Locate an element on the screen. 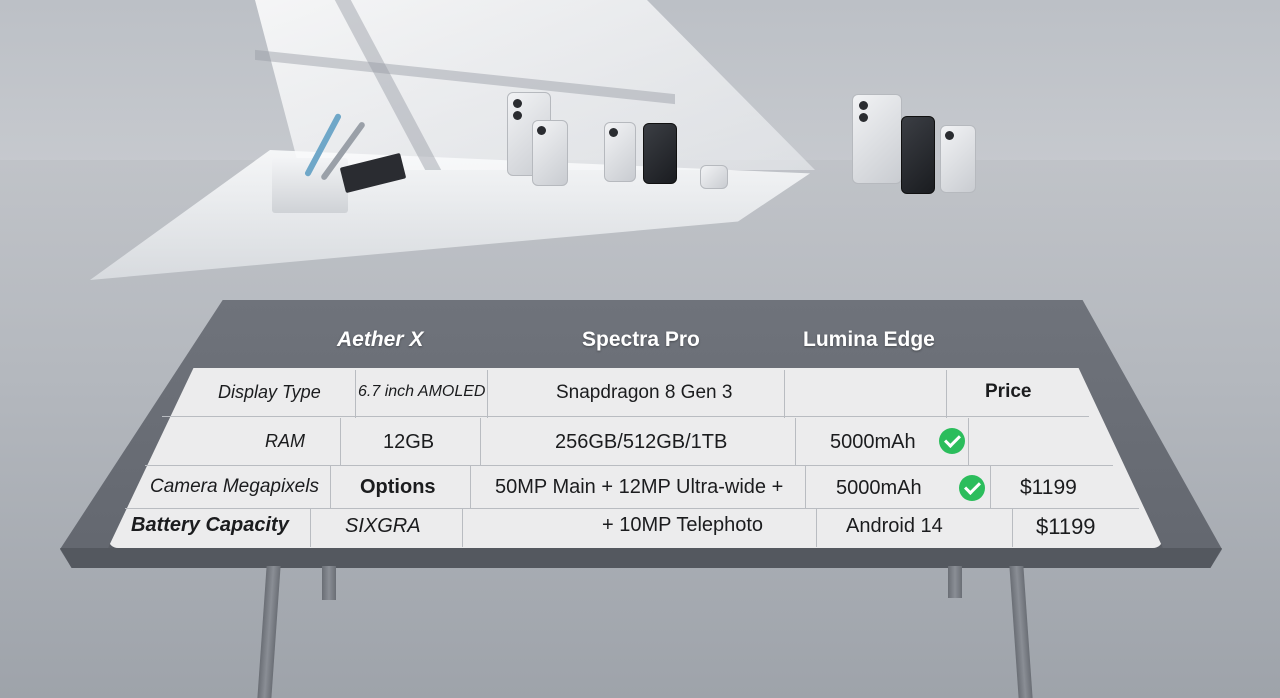  cell-price-header: Price is located at coordinates (1008, 391).